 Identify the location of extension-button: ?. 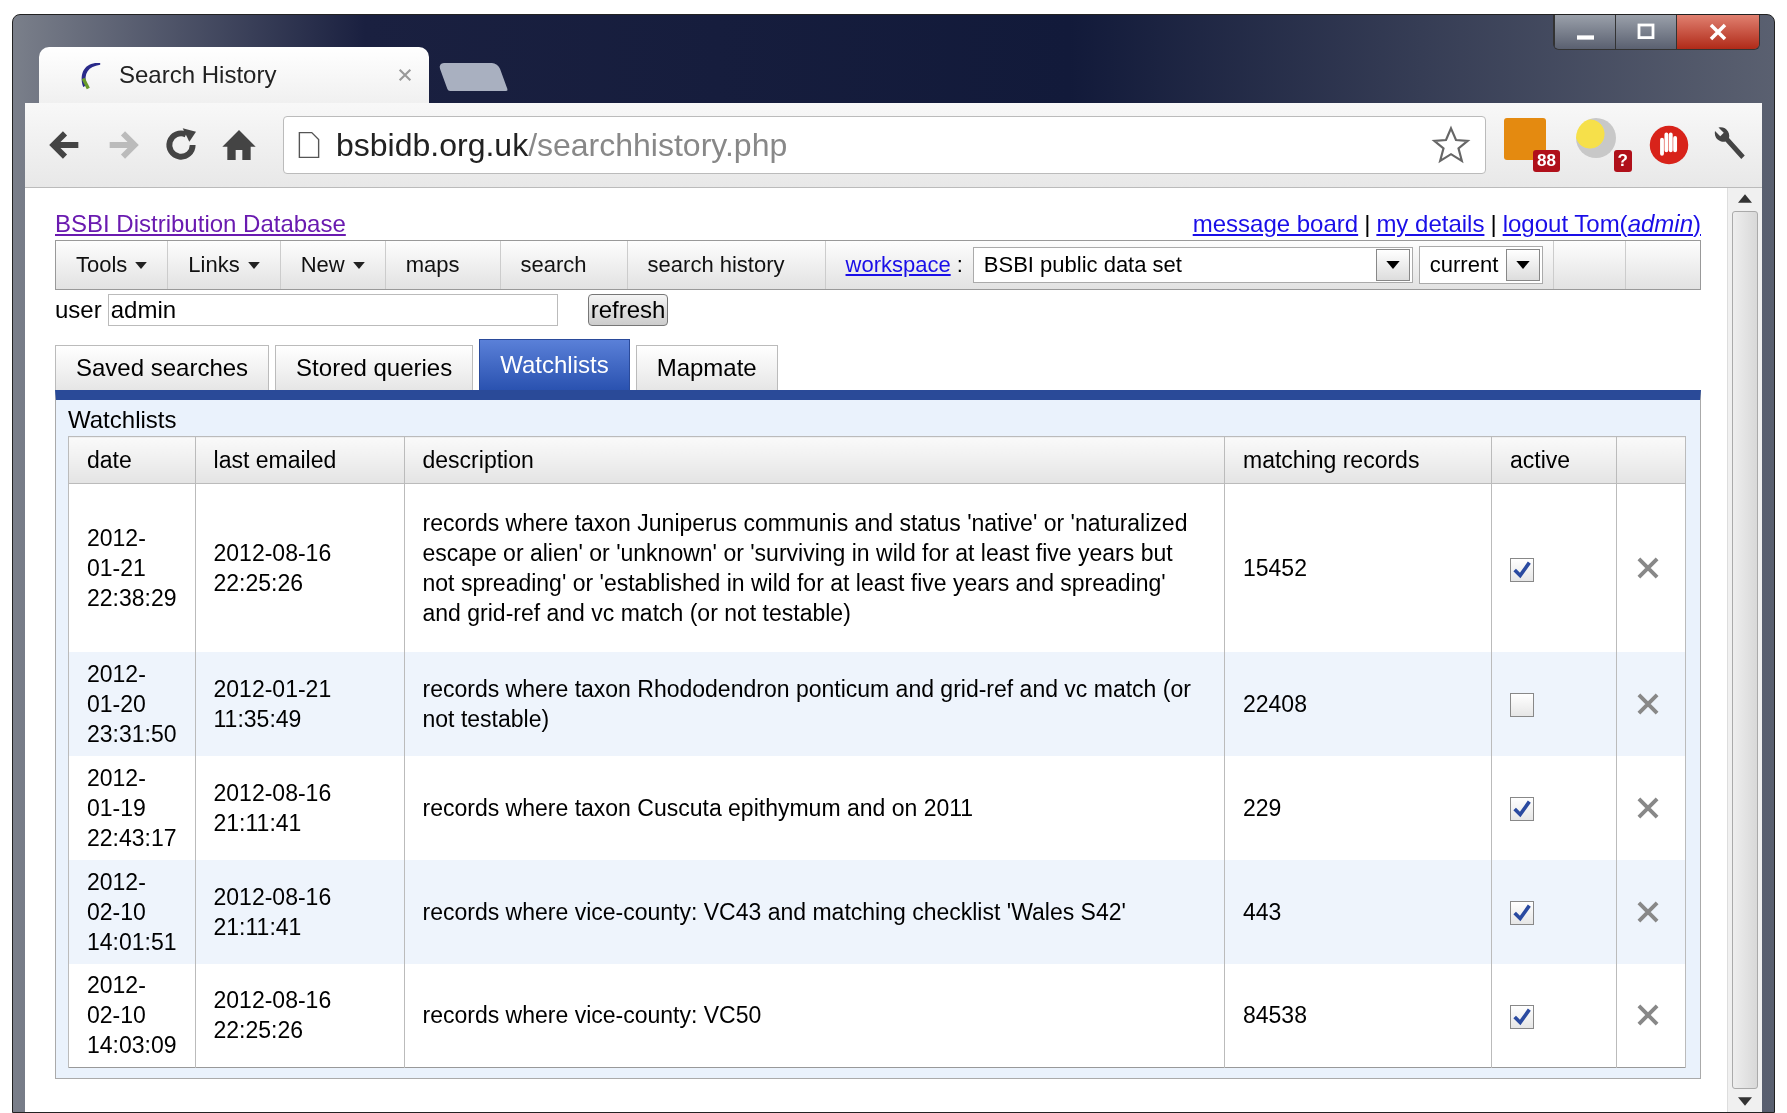
(1603, 145).